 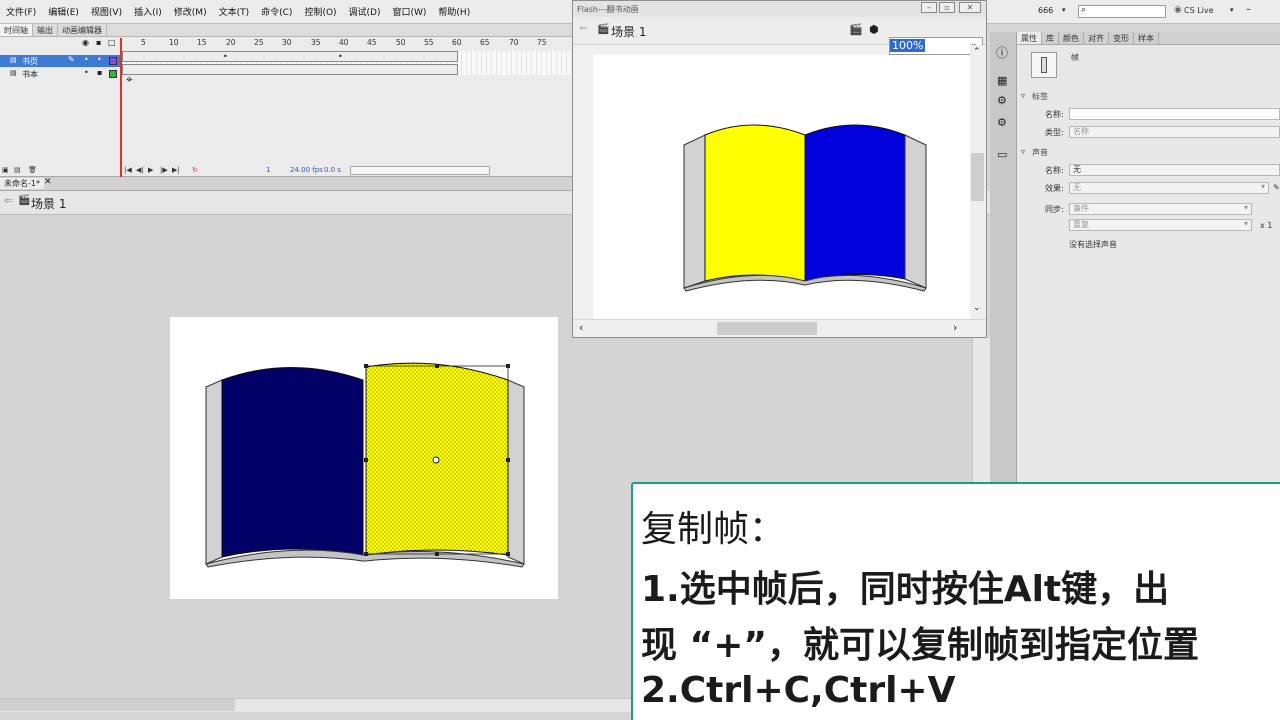 What do you see at coordinates (276, 11) in the screenshot?
I see `menu-commands: 命令(C)` at bounding box center [276, 11].